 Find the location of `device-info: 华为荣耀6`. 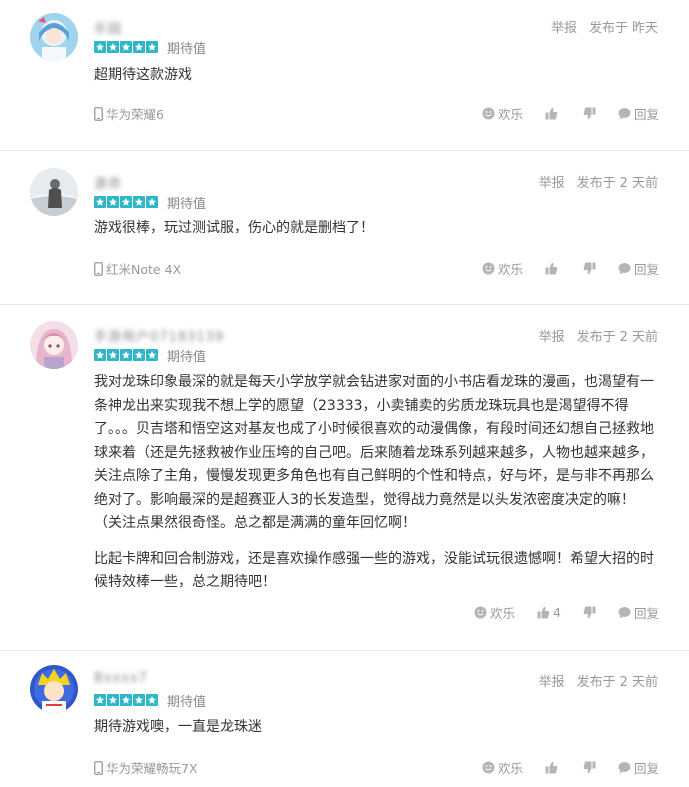

device-info: 华为荣耀6 is located at coordinates (129, 113).